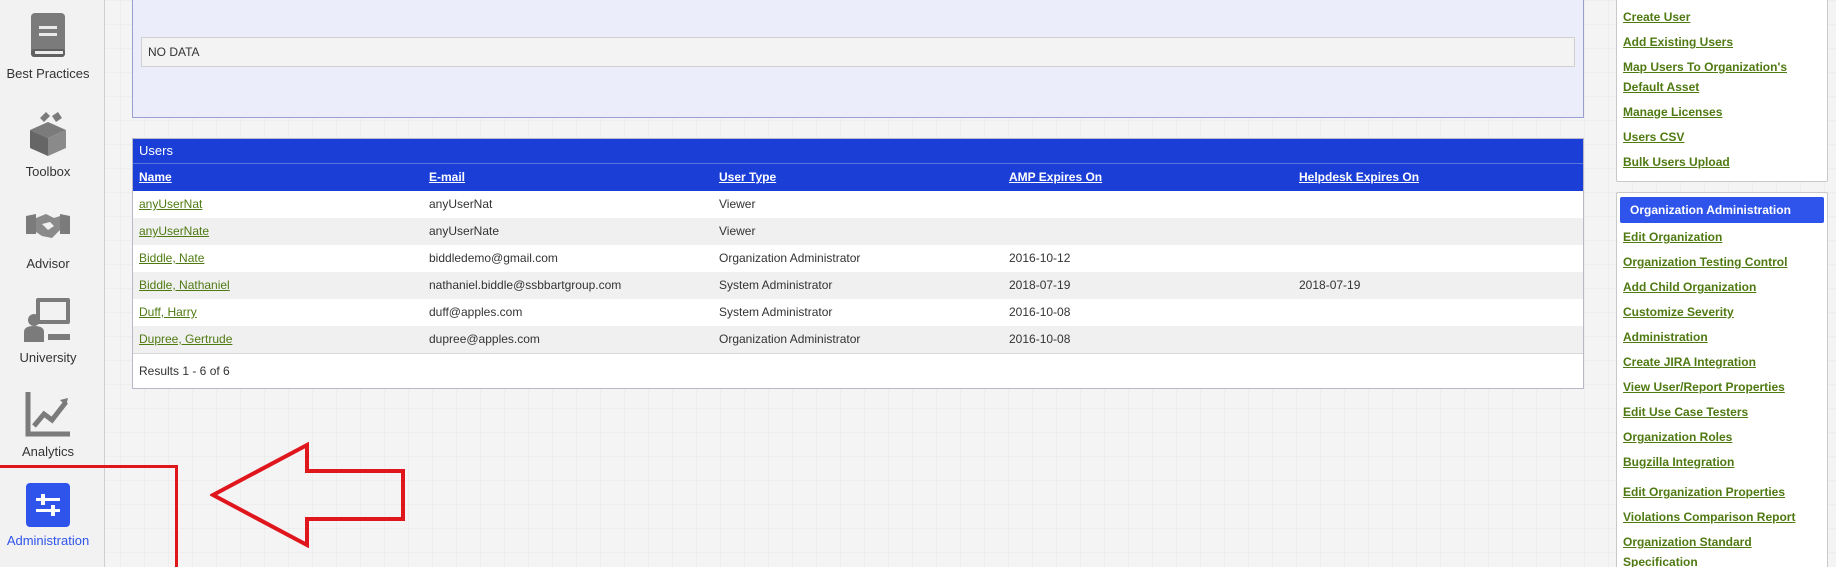 This screenshot has width=1836, height=567. What do you see at coordinates (47, 320) in the screenshot?
I see `presentation-board-icon` at bounding box center [47, 320].